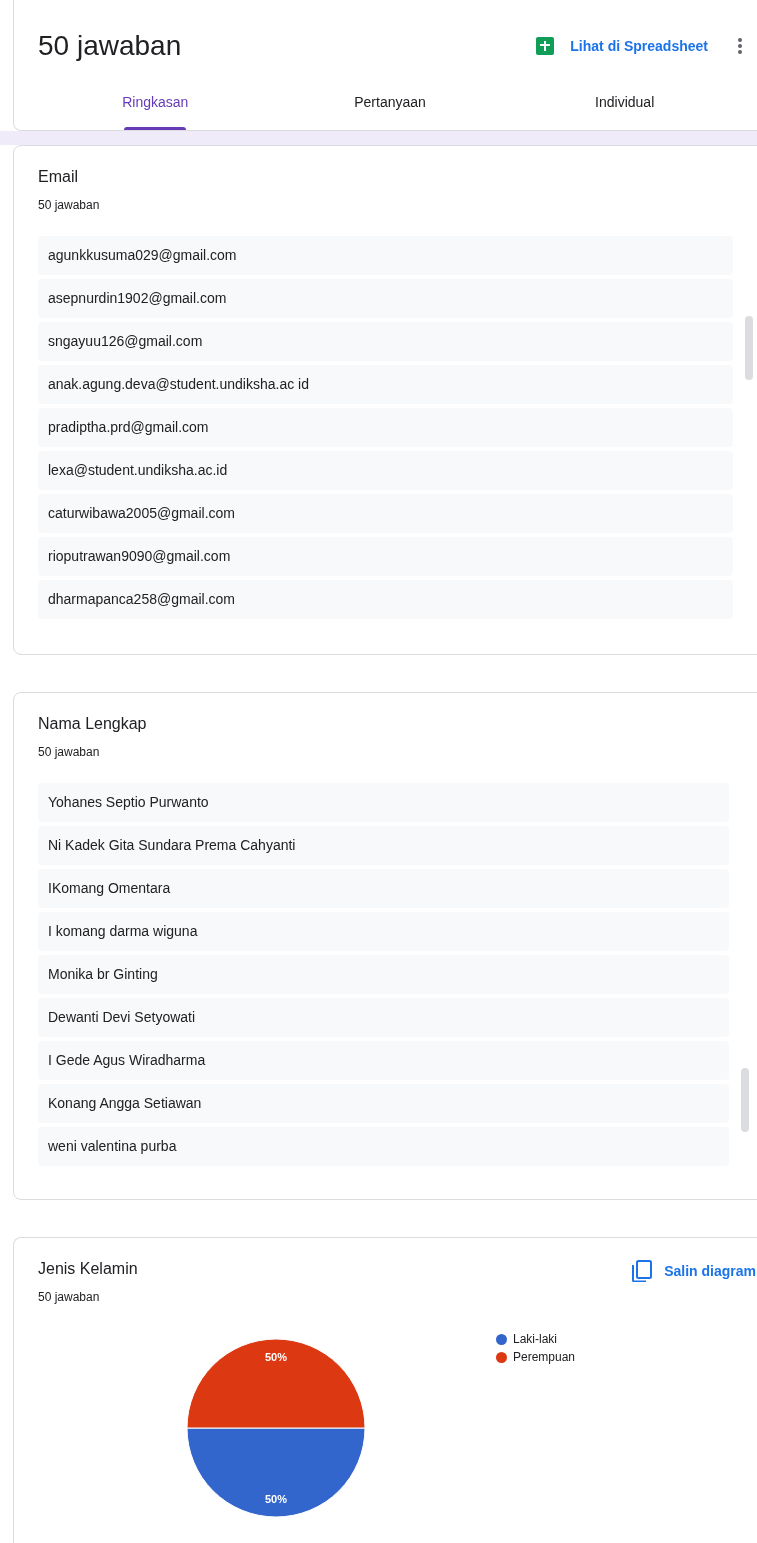  I want to click on legend-label: Laki-laki, so click(535, 1339).